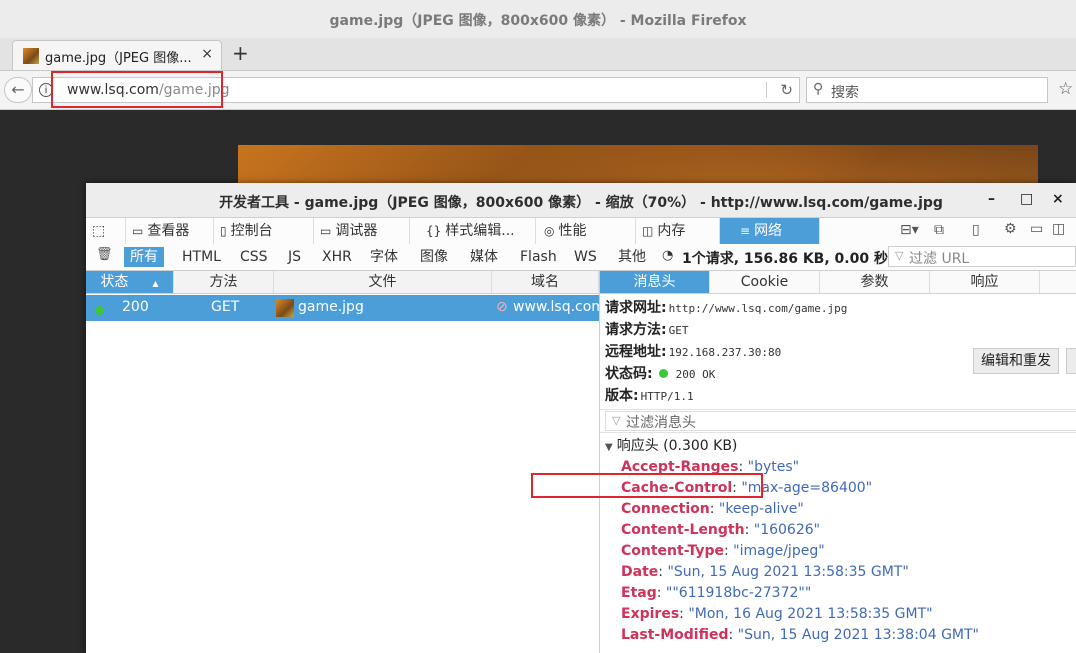 This screenshot has height=653, width=1076. Describe the element at coordinates (556, 307) in the screenshot. I see `request-domain: www.lsq.com` at that location.